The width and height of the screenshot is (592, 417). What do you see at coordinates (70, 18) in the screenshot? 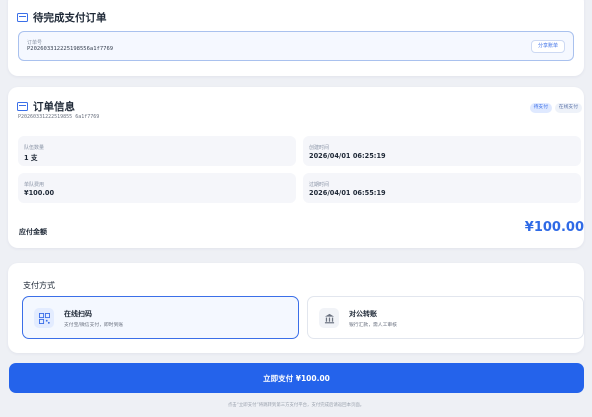
I see `pending-order-title: 待完成支付订单` at bounding box center [70, 18].